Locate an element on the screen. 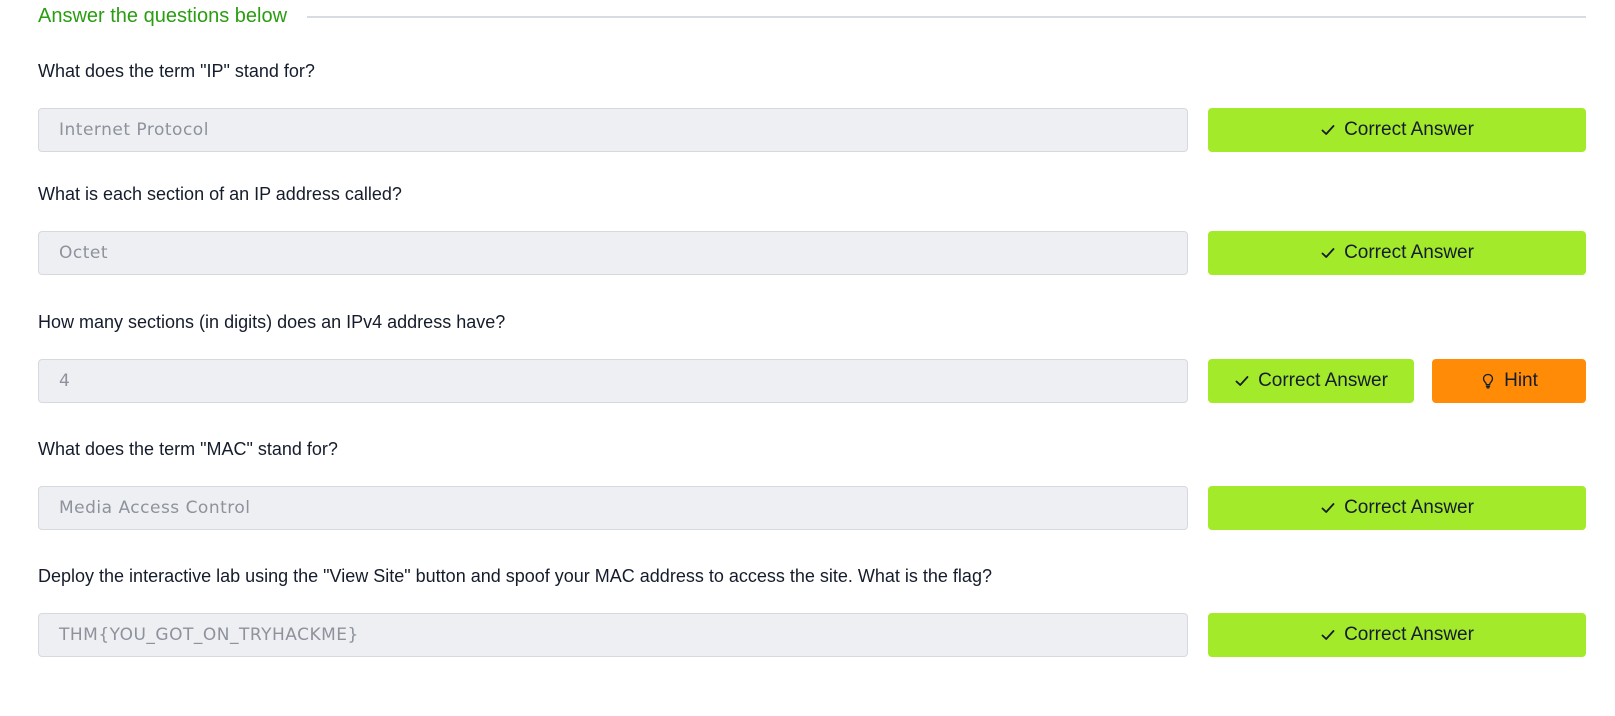 The image size is (1615, 716). hint-label: Hint is located at coordinates (1521, 380).